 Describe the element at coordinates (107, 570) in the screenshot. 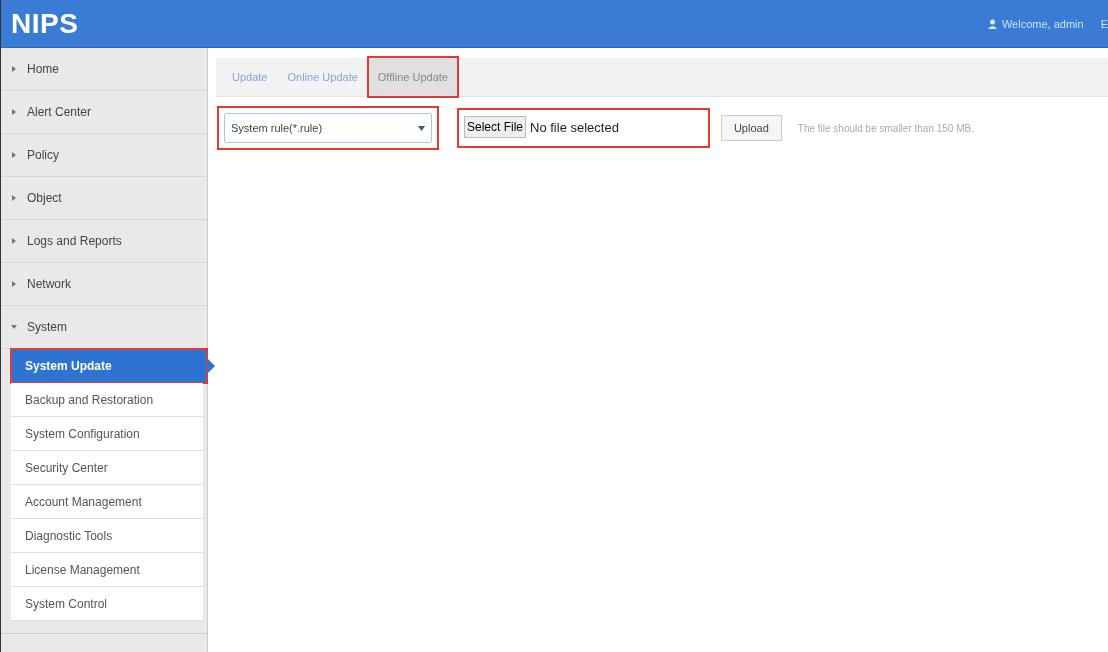

I see `submenu-item: License Management` at that location.